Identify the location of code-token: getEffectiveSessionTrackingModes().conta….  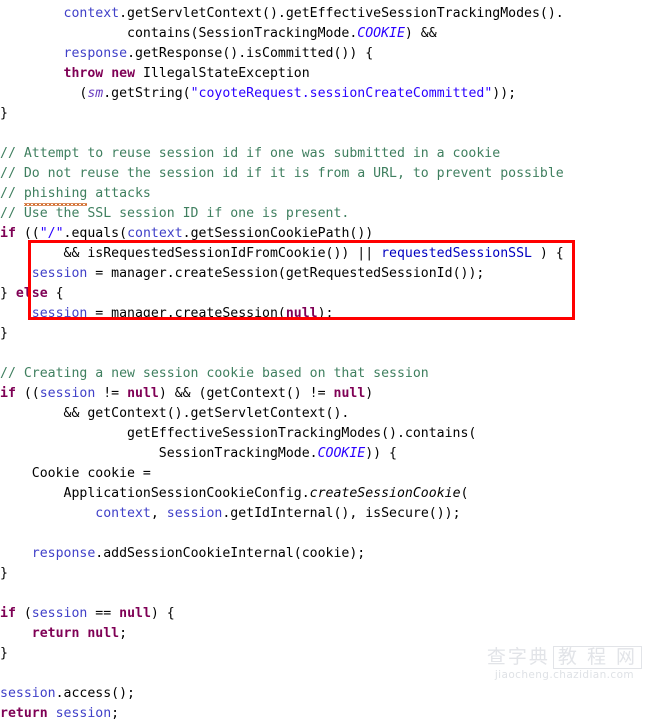
(238, 433).